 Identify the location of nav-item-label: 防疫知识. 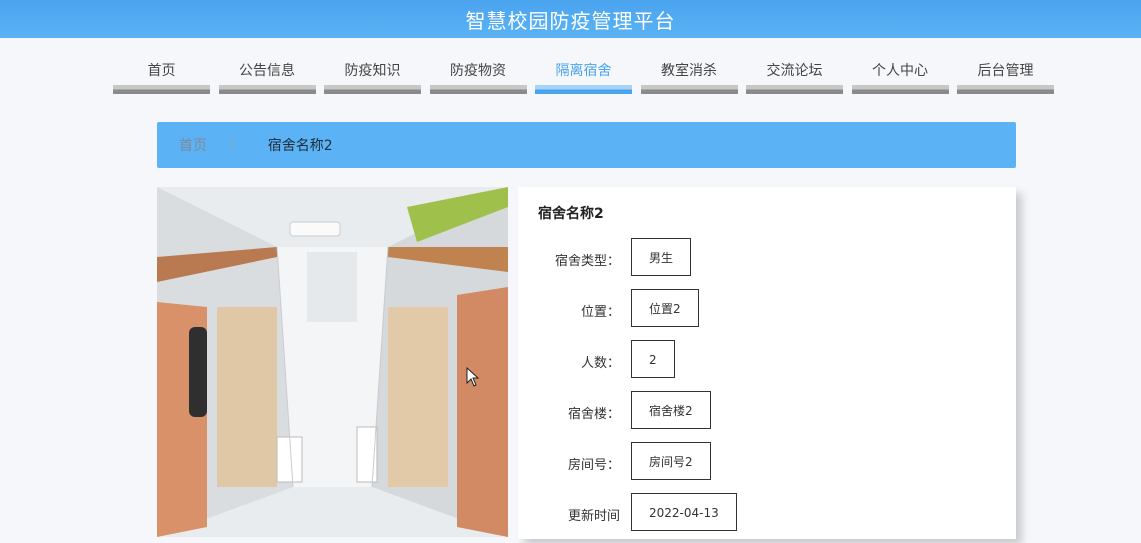
(372, 71).